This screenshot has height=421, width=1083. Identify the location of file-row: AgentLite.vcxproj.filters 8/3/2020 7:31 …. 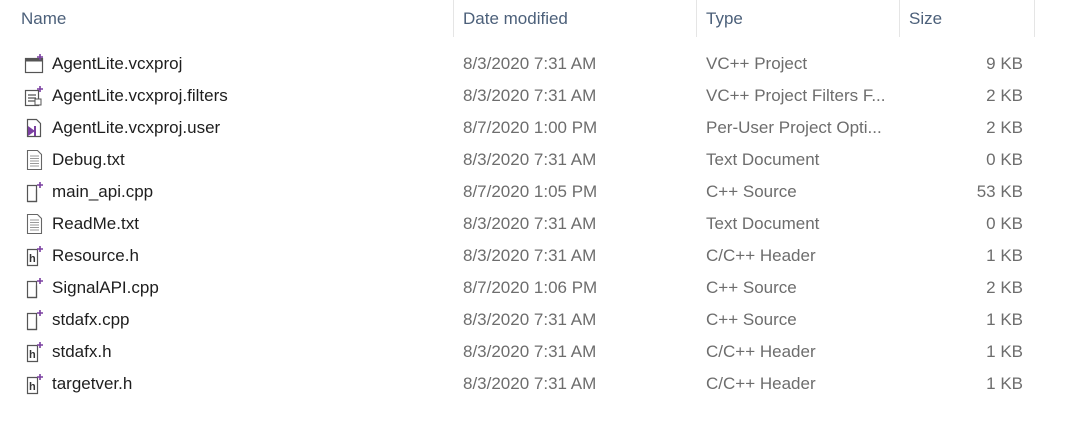
(517, 96).